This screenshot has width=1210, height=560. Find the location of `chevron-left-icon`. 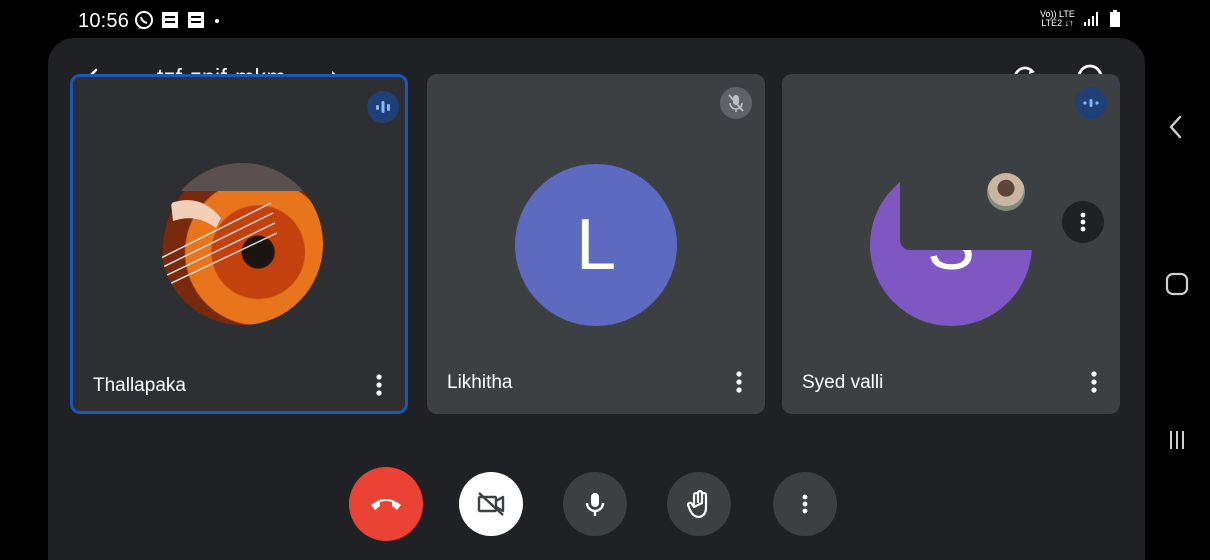

chevron-left-icon is located at coordinates (1175, 127).